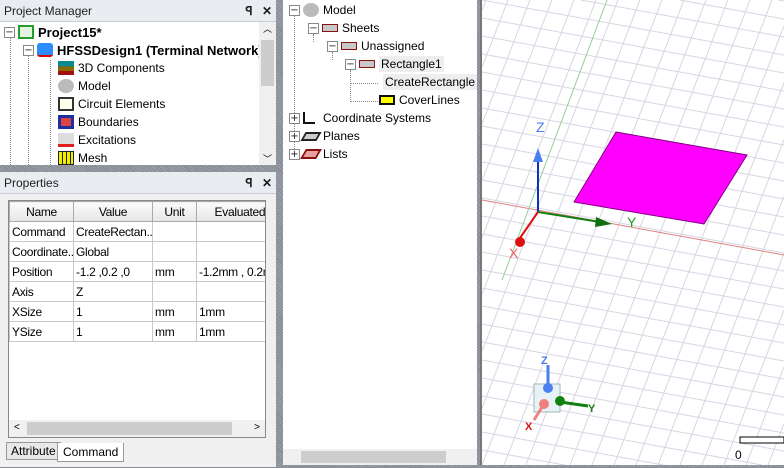 The height and width of the screenshot is (468, 784). I want to click on column-header: Name, so click(41, 211).